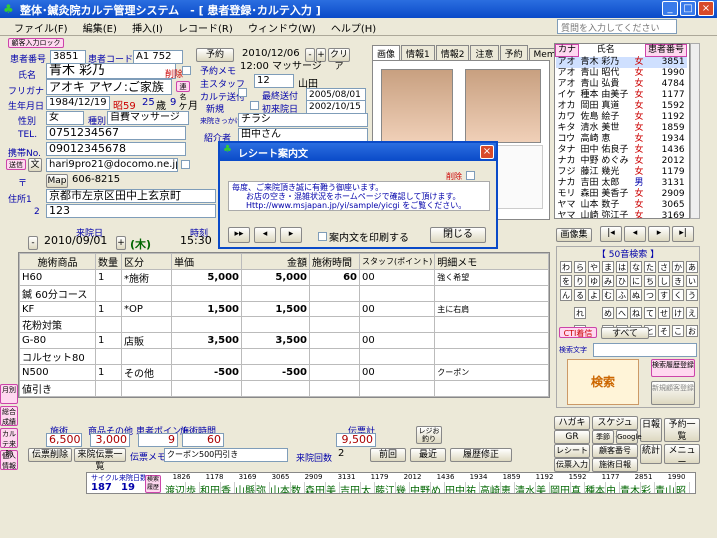 The image size is (717, 538). I want to click on body-diagram-image, so click(518, 177).